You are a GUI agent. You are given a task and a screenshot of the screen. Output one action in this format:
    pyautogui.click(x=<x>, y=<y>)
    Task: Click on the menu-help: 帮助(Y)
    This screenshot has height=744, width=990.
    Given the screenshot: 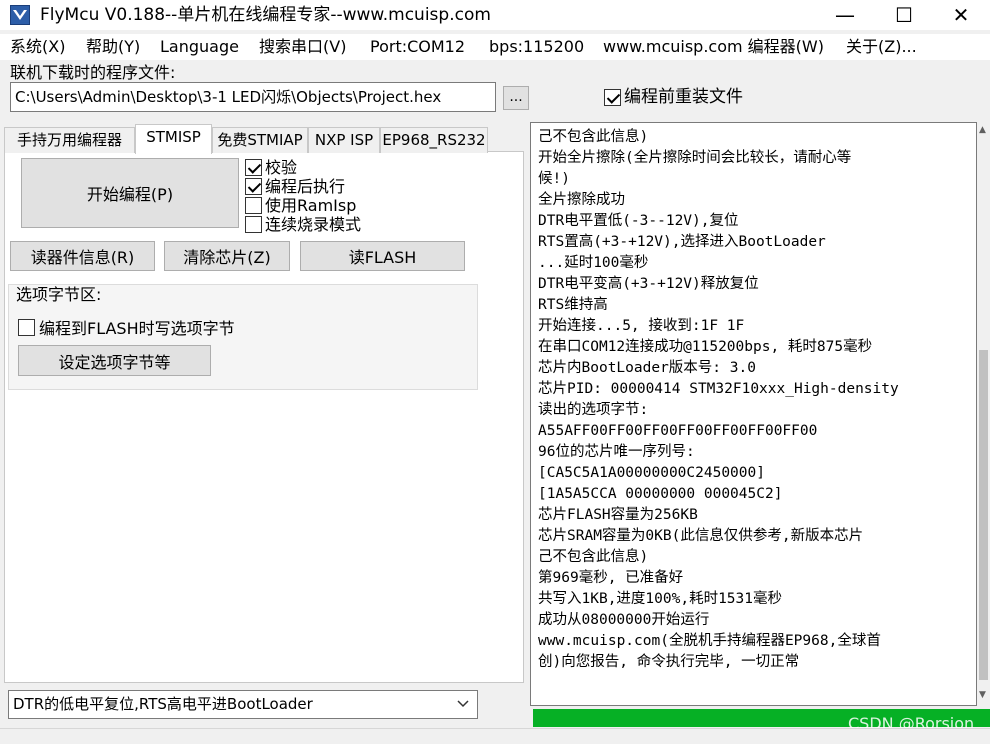 What is the action you would take?
    pyautogui.click(x=113, y=47)
    